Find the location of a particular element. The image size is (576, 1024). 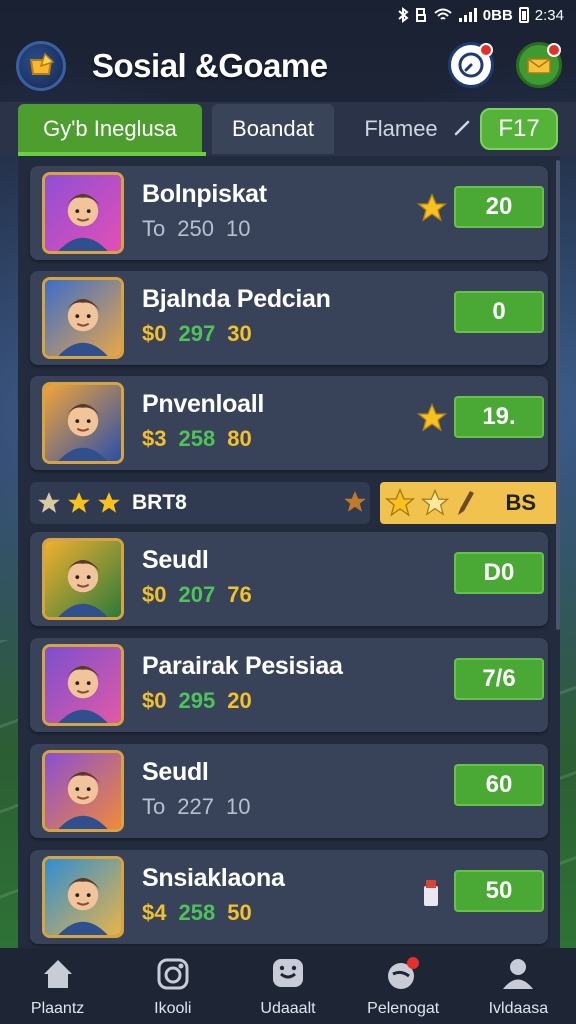

rank-strip: BRT8 BS is located at coordinates (294, 503).